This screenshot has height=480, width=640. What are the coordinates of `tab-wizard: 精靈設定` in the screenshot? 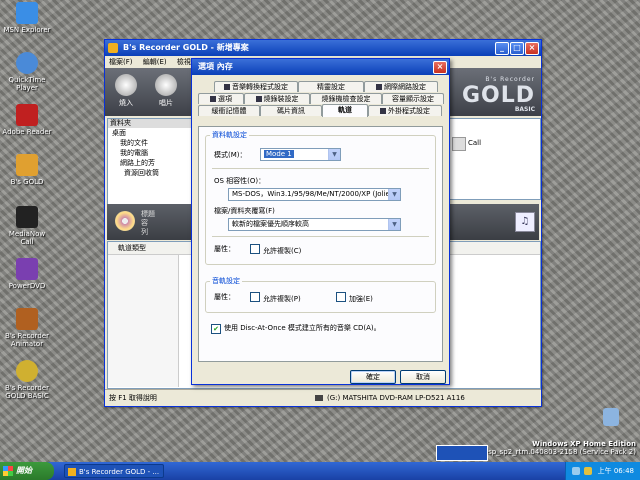 It's located at (331, 86).